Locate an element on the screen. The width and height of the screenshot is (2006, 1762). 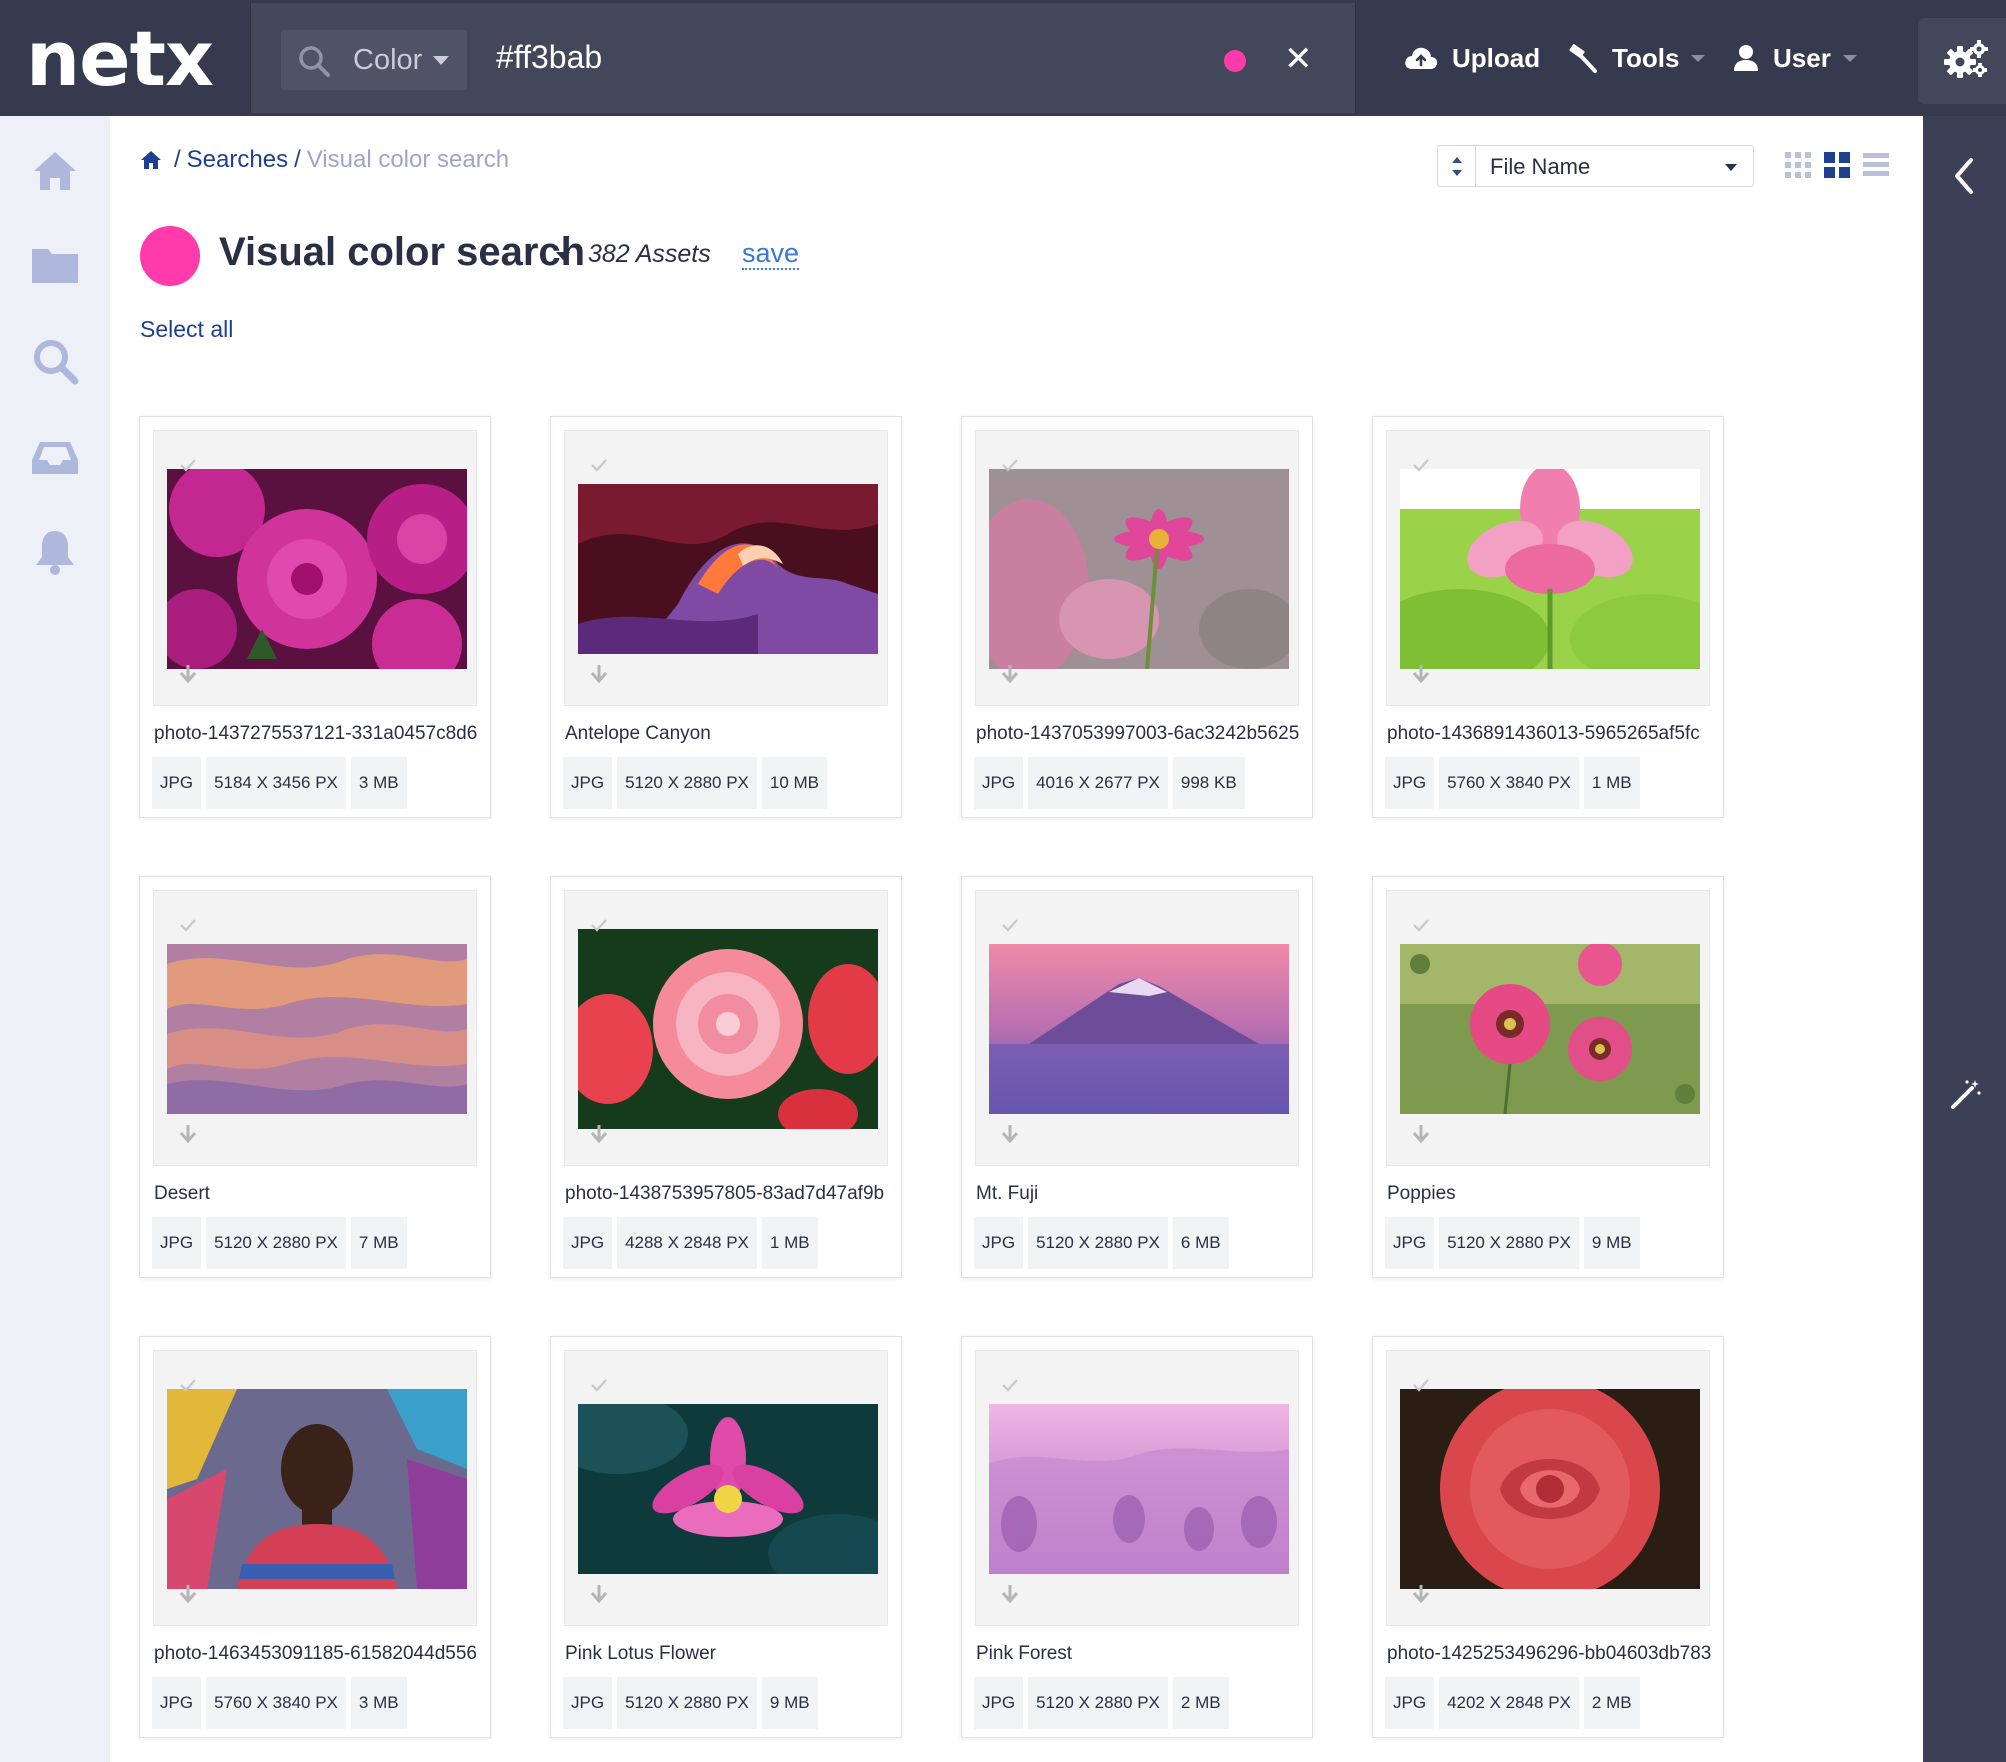
asset-name: photo-1437275537121-331a0457c8d6 is located at coordinates (315, 734).